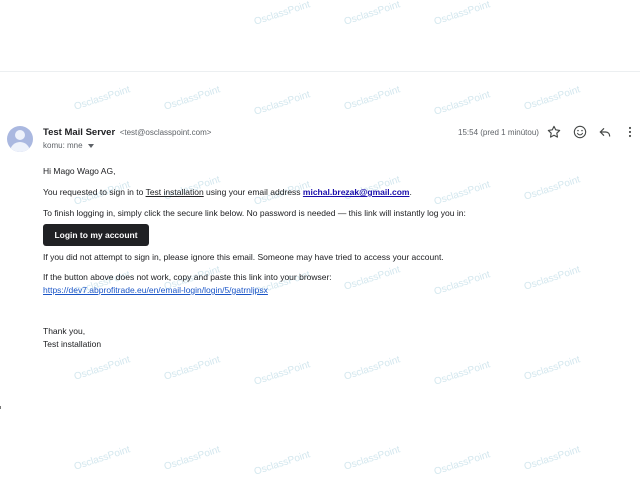  What do you see at coordinates (94, 192) in the screenshot?
I see `text-fragment: You requested to sign in to` at bounding box center [94, 192].